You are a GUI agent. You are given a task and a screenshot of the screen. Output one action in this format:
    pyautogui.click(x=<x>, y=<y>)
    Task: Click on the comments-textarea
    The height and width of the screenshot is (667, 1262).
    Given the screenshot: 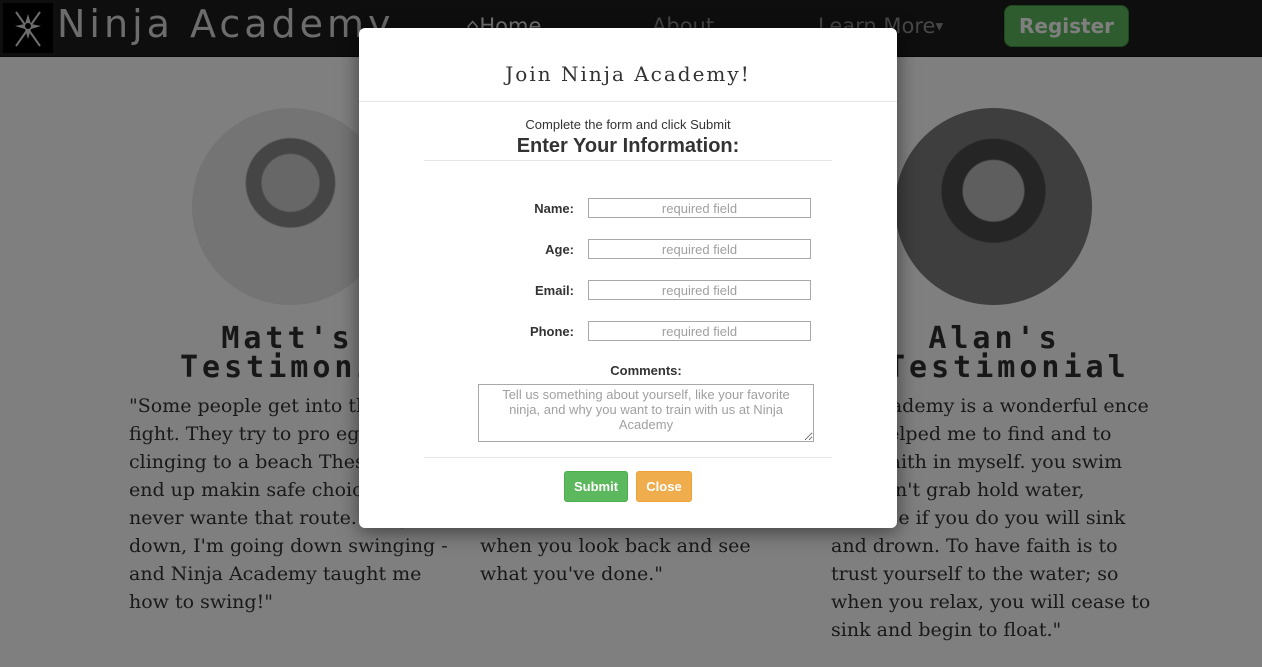 What is the action you would take?
    pyautogui.click(x=646, y=413)
    